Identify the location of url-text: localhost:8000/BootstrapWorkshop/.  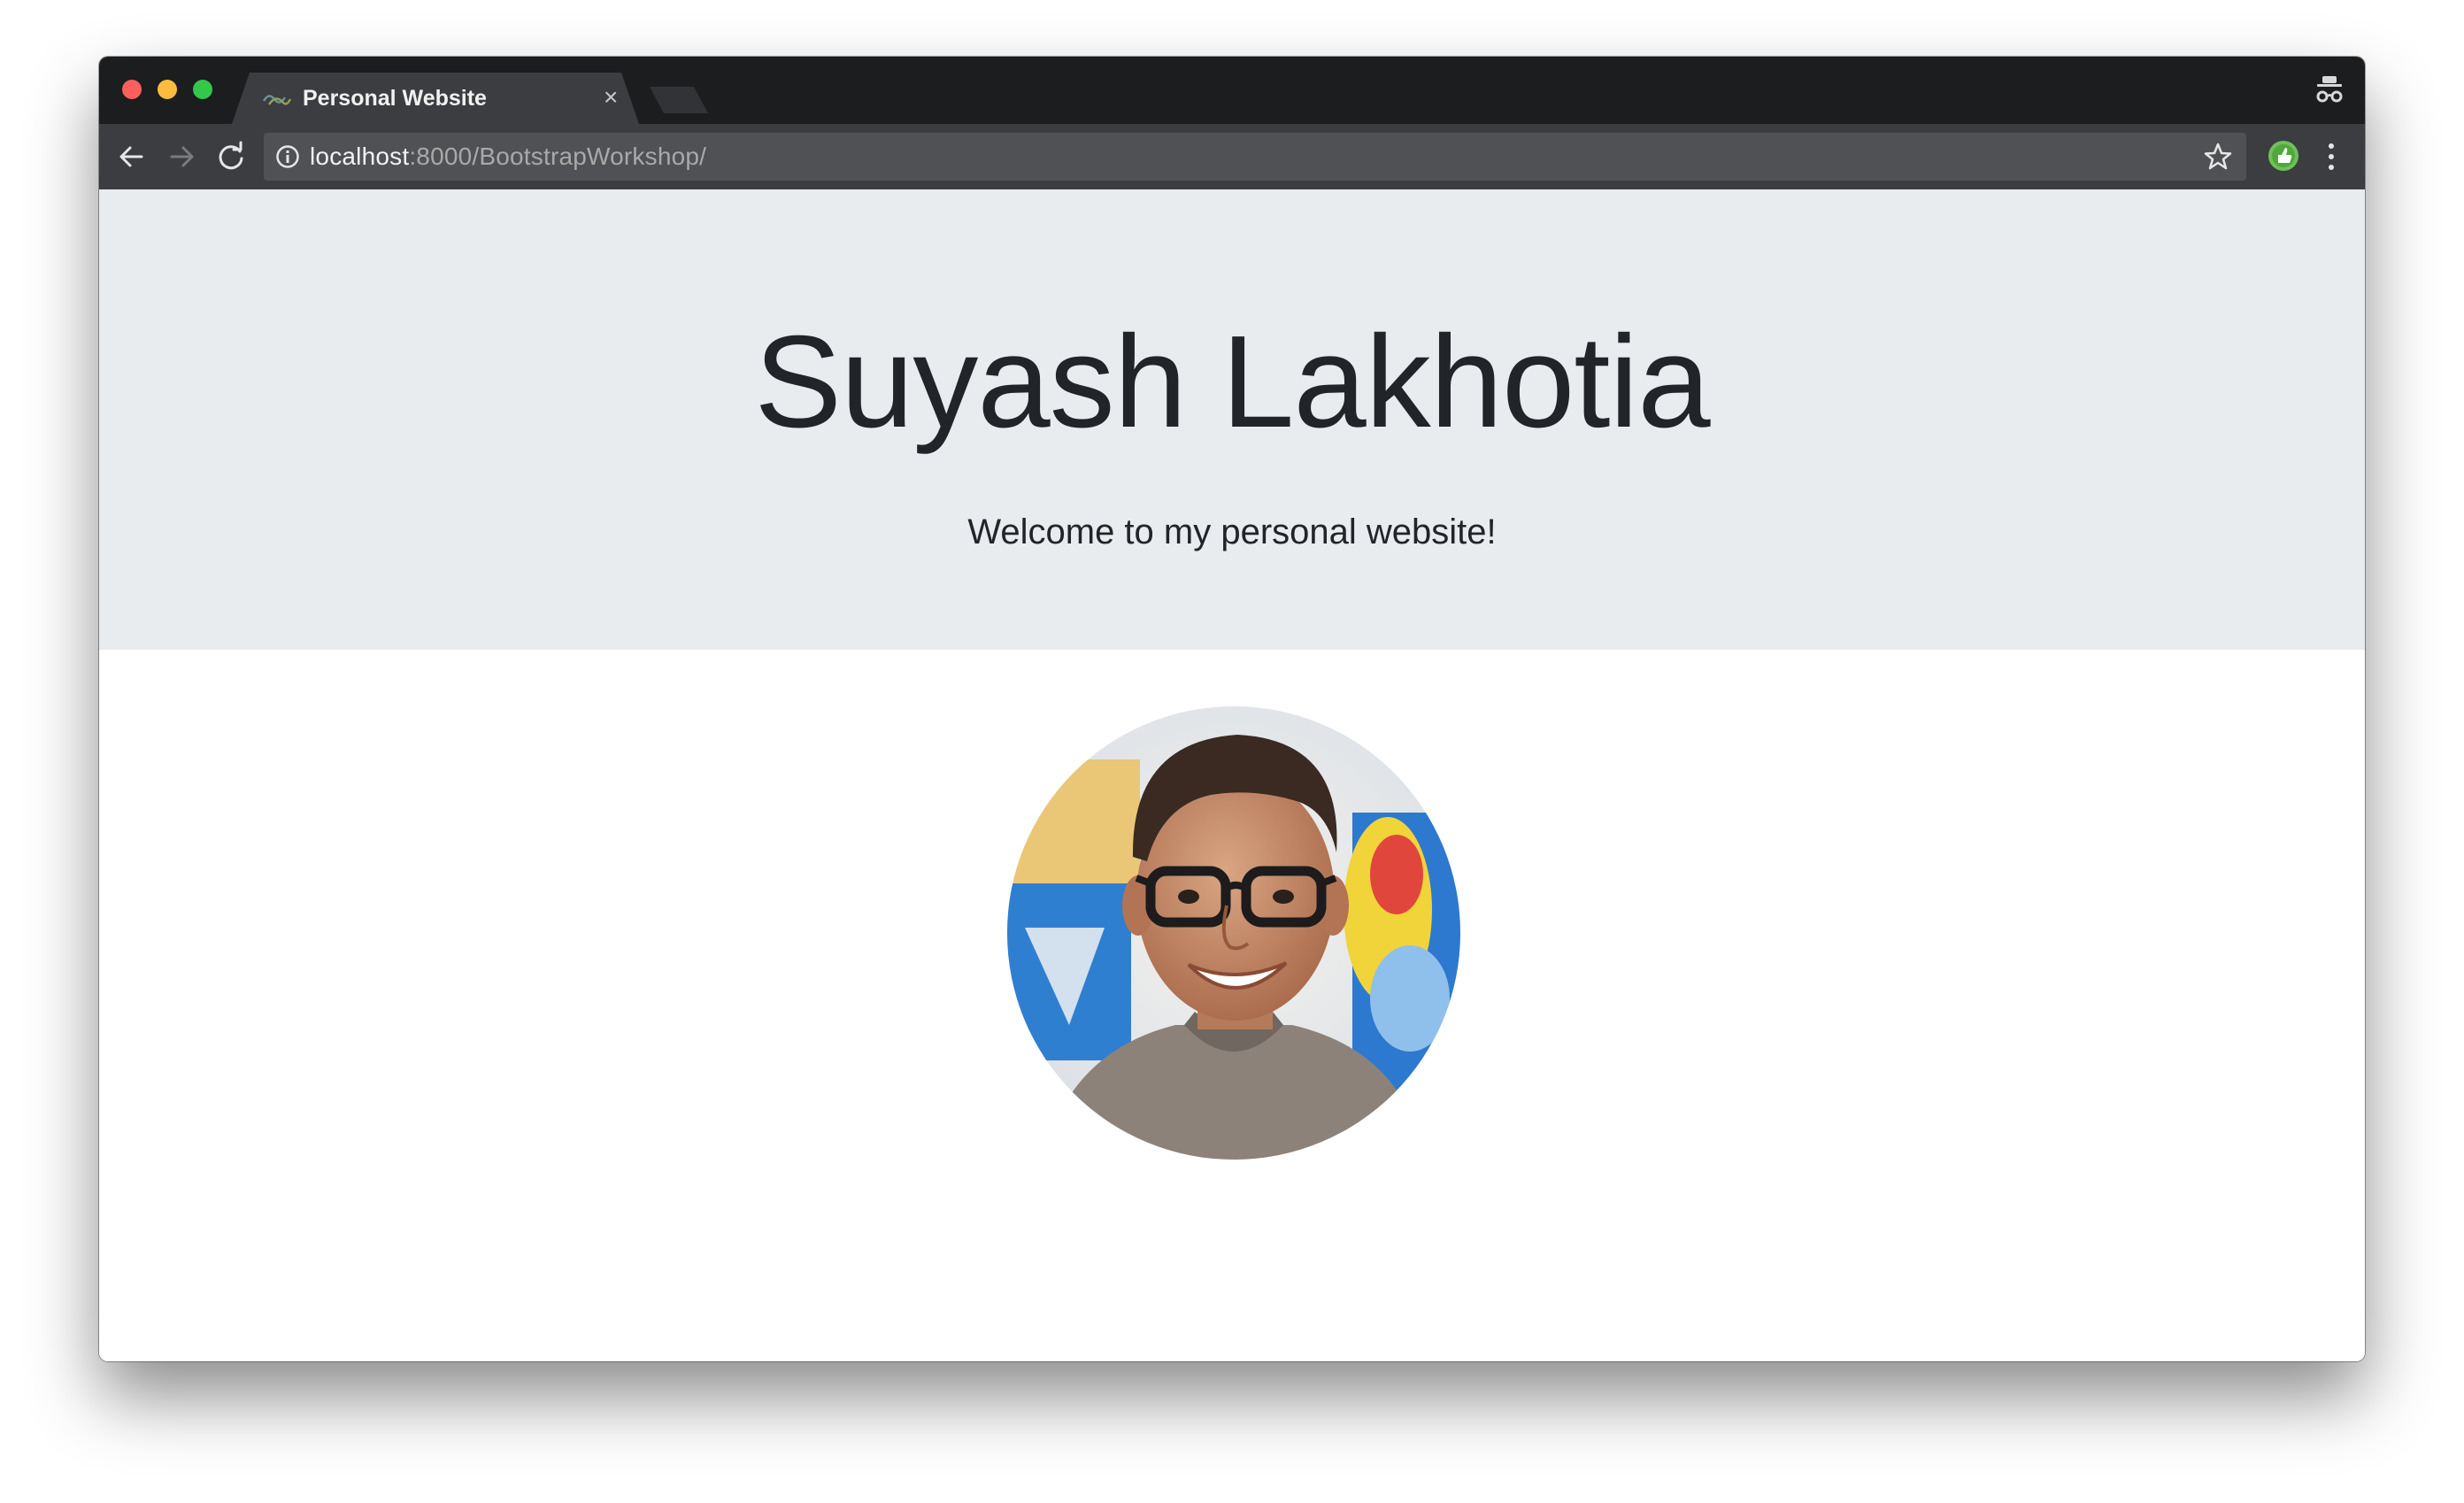
(508, 157).